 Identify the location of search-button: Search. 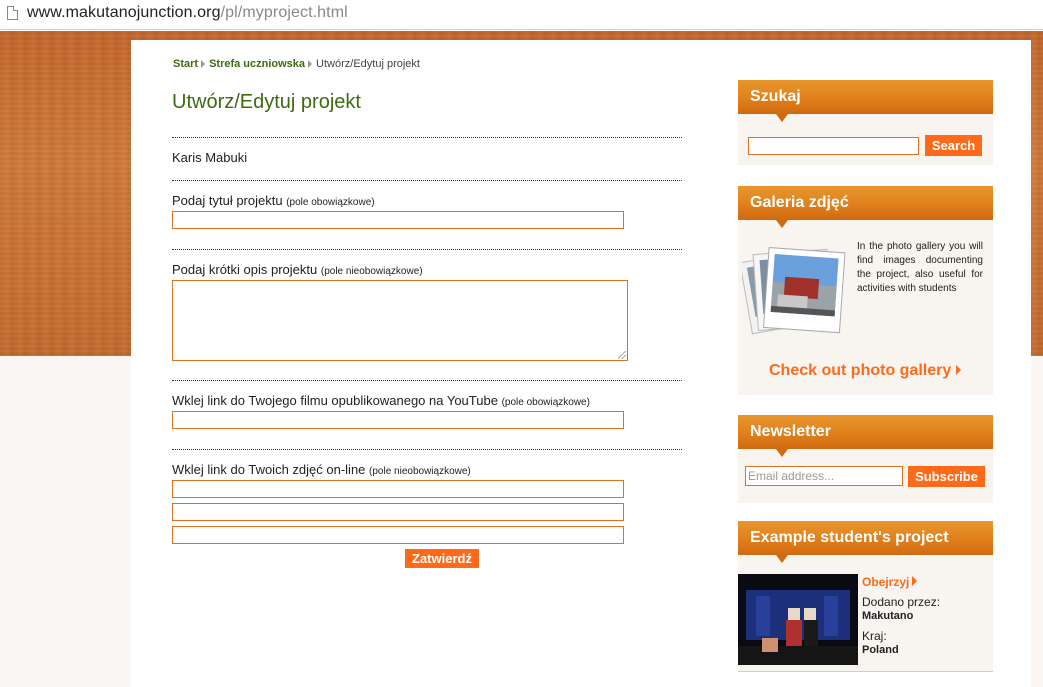
(953, 145).